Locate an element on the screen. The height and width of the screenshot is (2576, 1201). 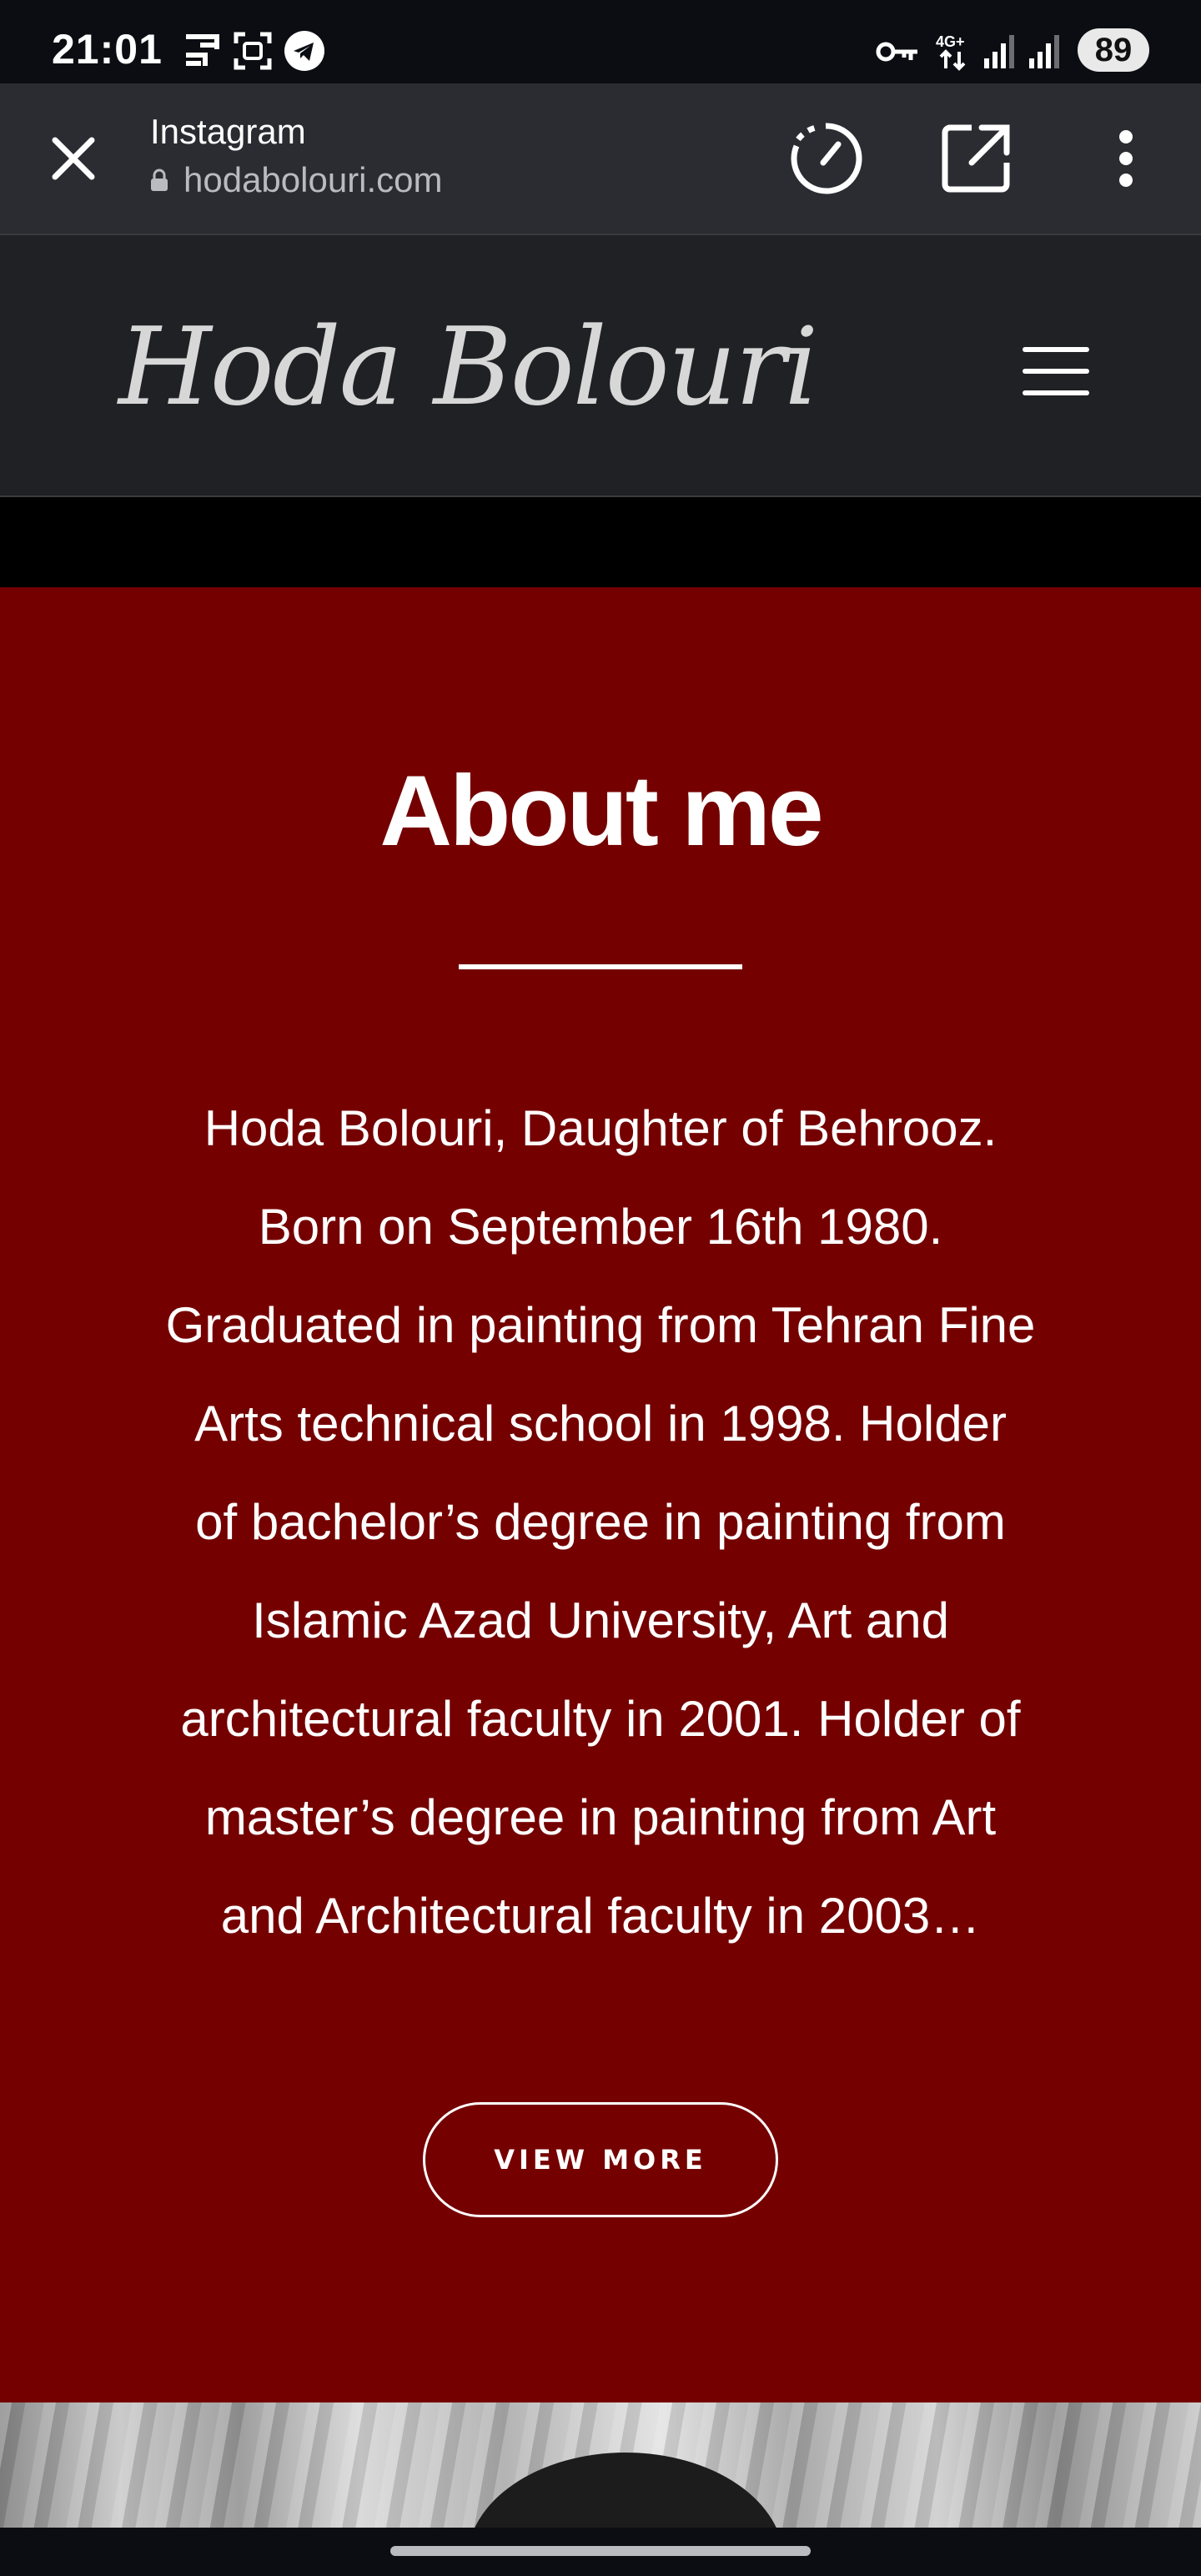
open-external-icon is located at coordinates (976, 158).